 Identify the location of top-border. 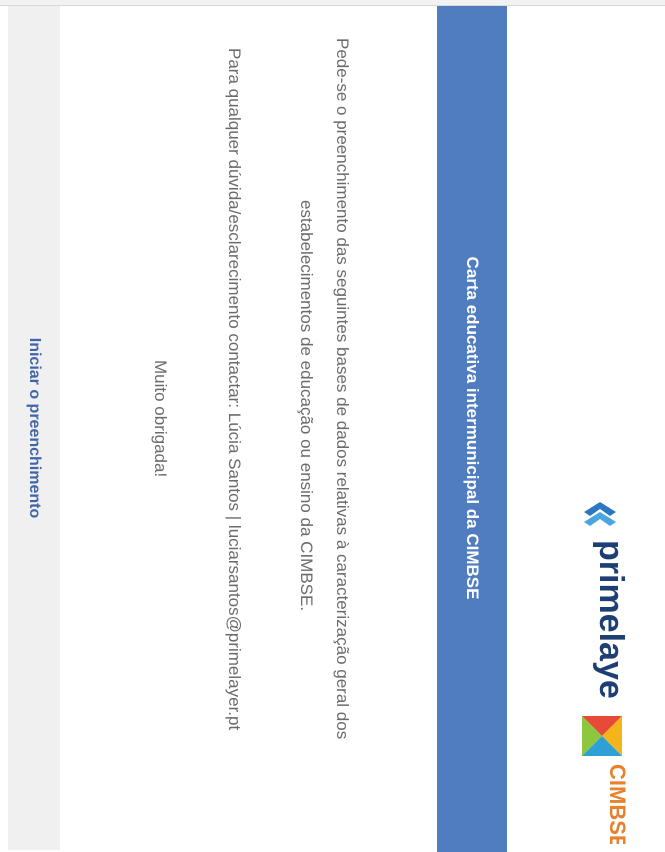
(332, 3).